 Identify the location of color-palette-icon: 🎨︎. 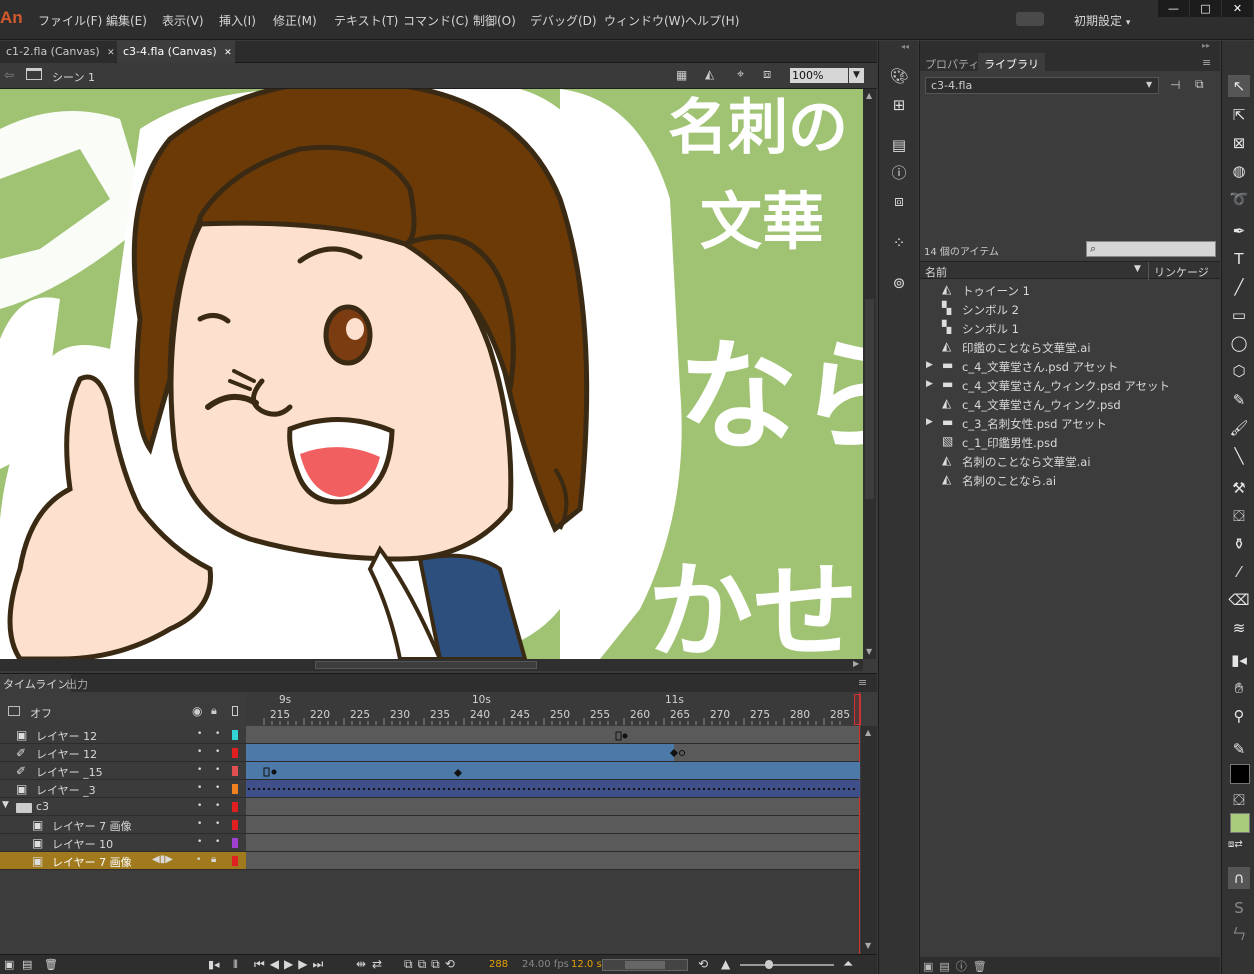
(899, 76).